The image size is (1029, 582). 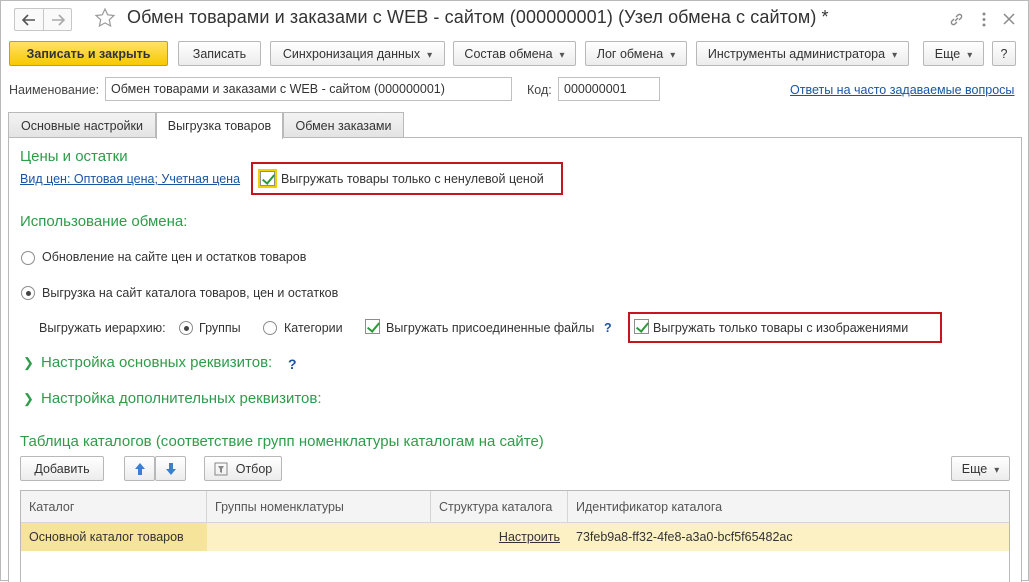 I want to click on exchange-log-menu-button: Лог обмена, so click(x=636, y=53).